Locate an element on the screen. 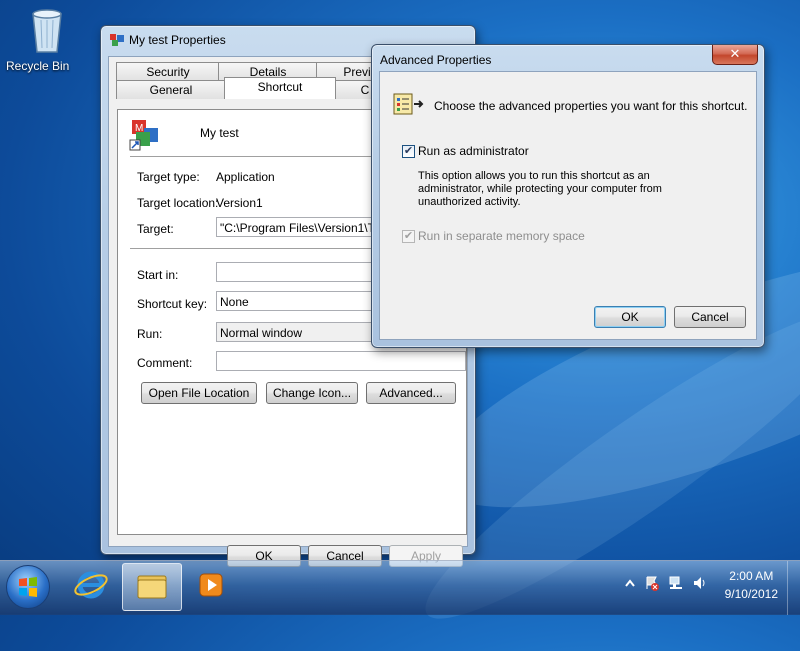 The image size is (800, 651). taskbar-media-player is located at coordinates (211, 586).